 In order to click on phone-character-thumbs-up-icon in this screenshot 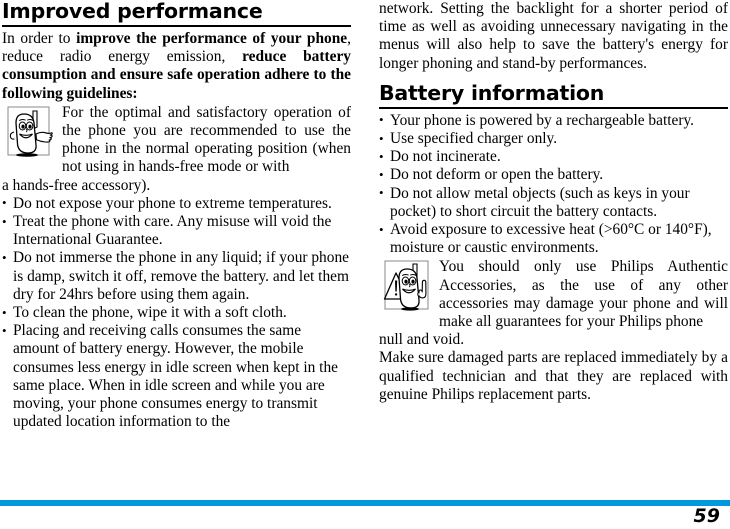, I will do `click(32, 135)`.